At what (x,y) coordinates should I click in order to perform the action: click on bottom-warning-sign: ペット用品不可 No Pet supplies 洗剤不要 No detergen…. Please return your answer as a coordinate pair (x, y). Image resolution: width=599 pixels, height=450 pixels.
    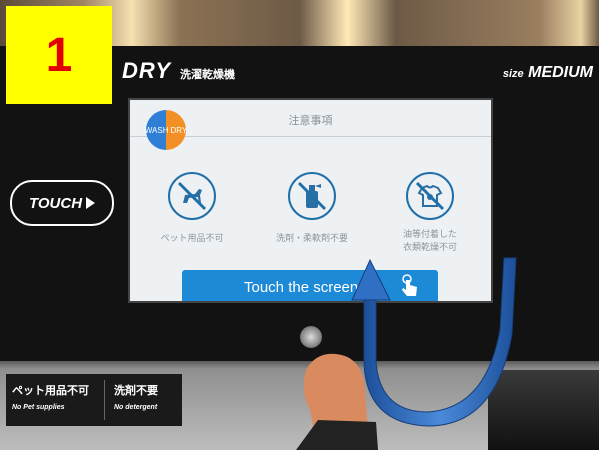
    Looking at the image, I should click on (94, 400).